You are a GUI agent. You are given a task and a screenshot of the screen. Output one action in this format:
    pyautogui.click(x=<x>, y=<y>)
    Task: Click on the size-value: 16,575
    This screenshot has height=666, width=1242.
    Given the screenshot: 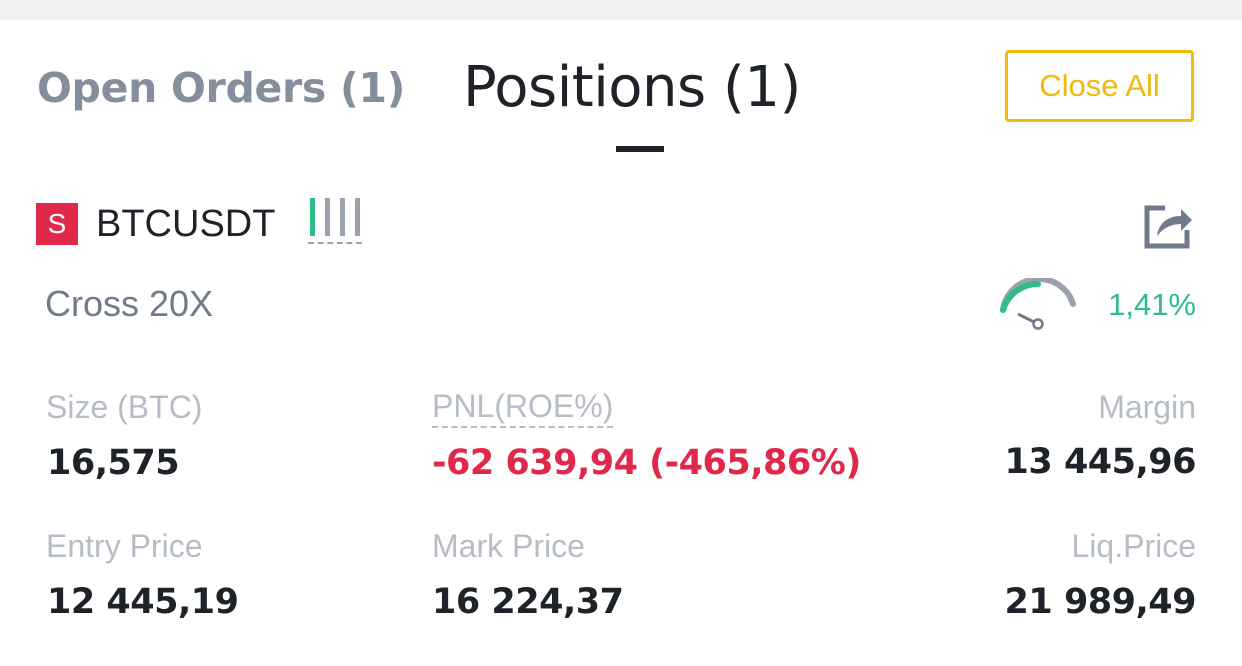 What is the action you would take?
    pyautogui.click(x=113, y=463)
    